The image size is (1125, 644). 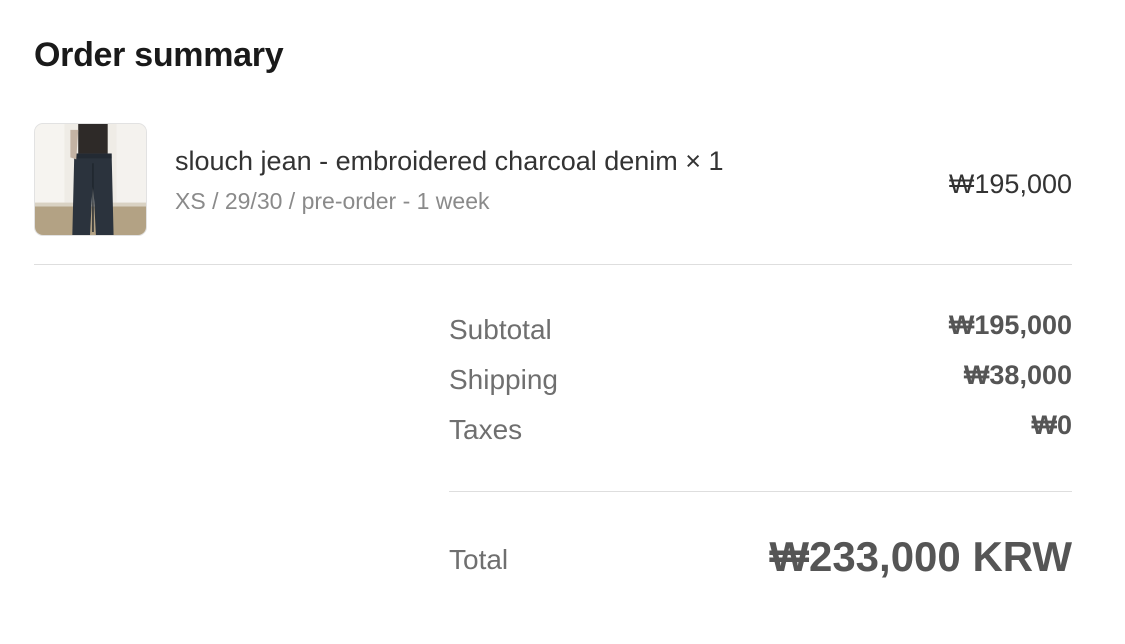 I want to click on product-thumbnail, so click(x=90, y=179).